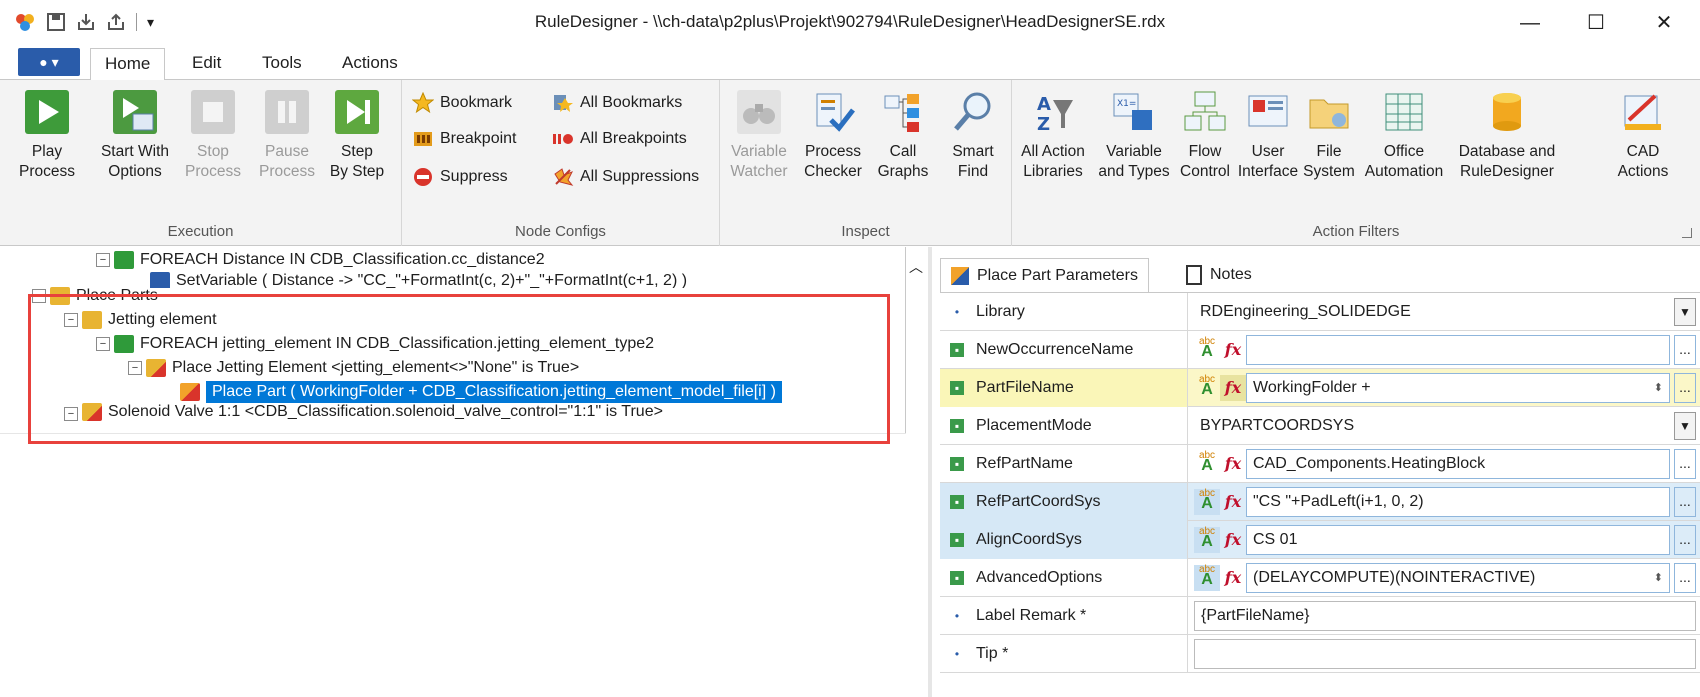  Describe the element at coordinates (1664, 23) in the screenshot. I see `close-button: ✕` at that location.